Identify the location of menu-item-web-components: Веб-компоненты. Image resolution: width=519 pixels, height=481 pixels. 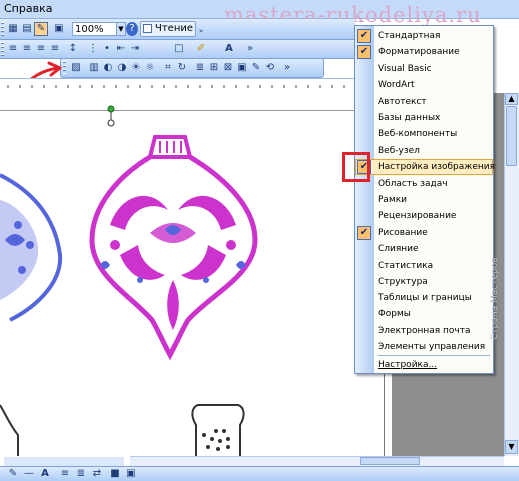
(424, 134).